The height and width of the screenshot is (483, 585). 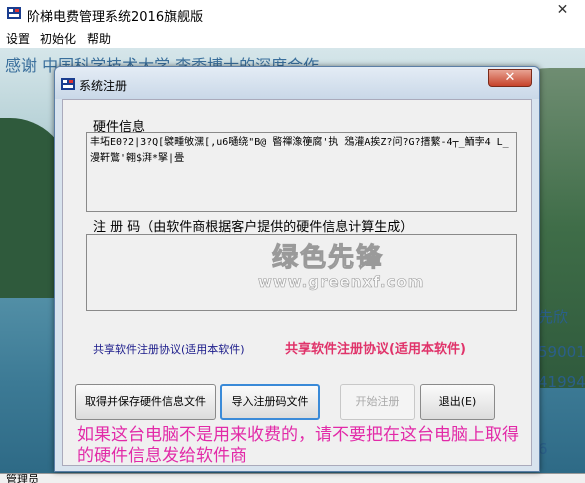 I want to click on dialog-close-button: ✕, so click(x=510, y=78).